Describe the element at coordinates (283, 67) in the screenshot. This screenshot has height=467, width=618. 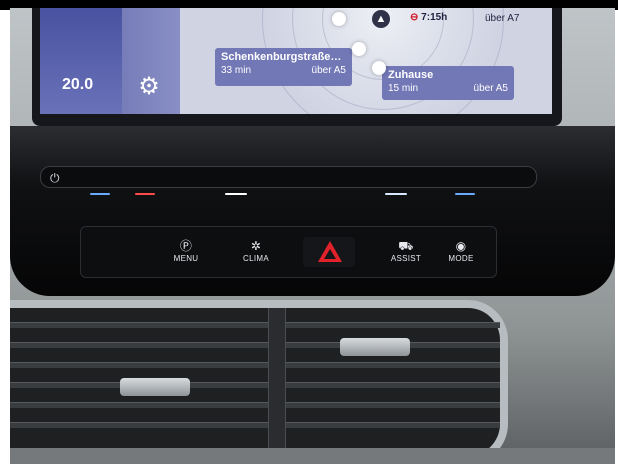
I see `destination-card: Schenkenburgstraße… 33 min über A5` at that location.